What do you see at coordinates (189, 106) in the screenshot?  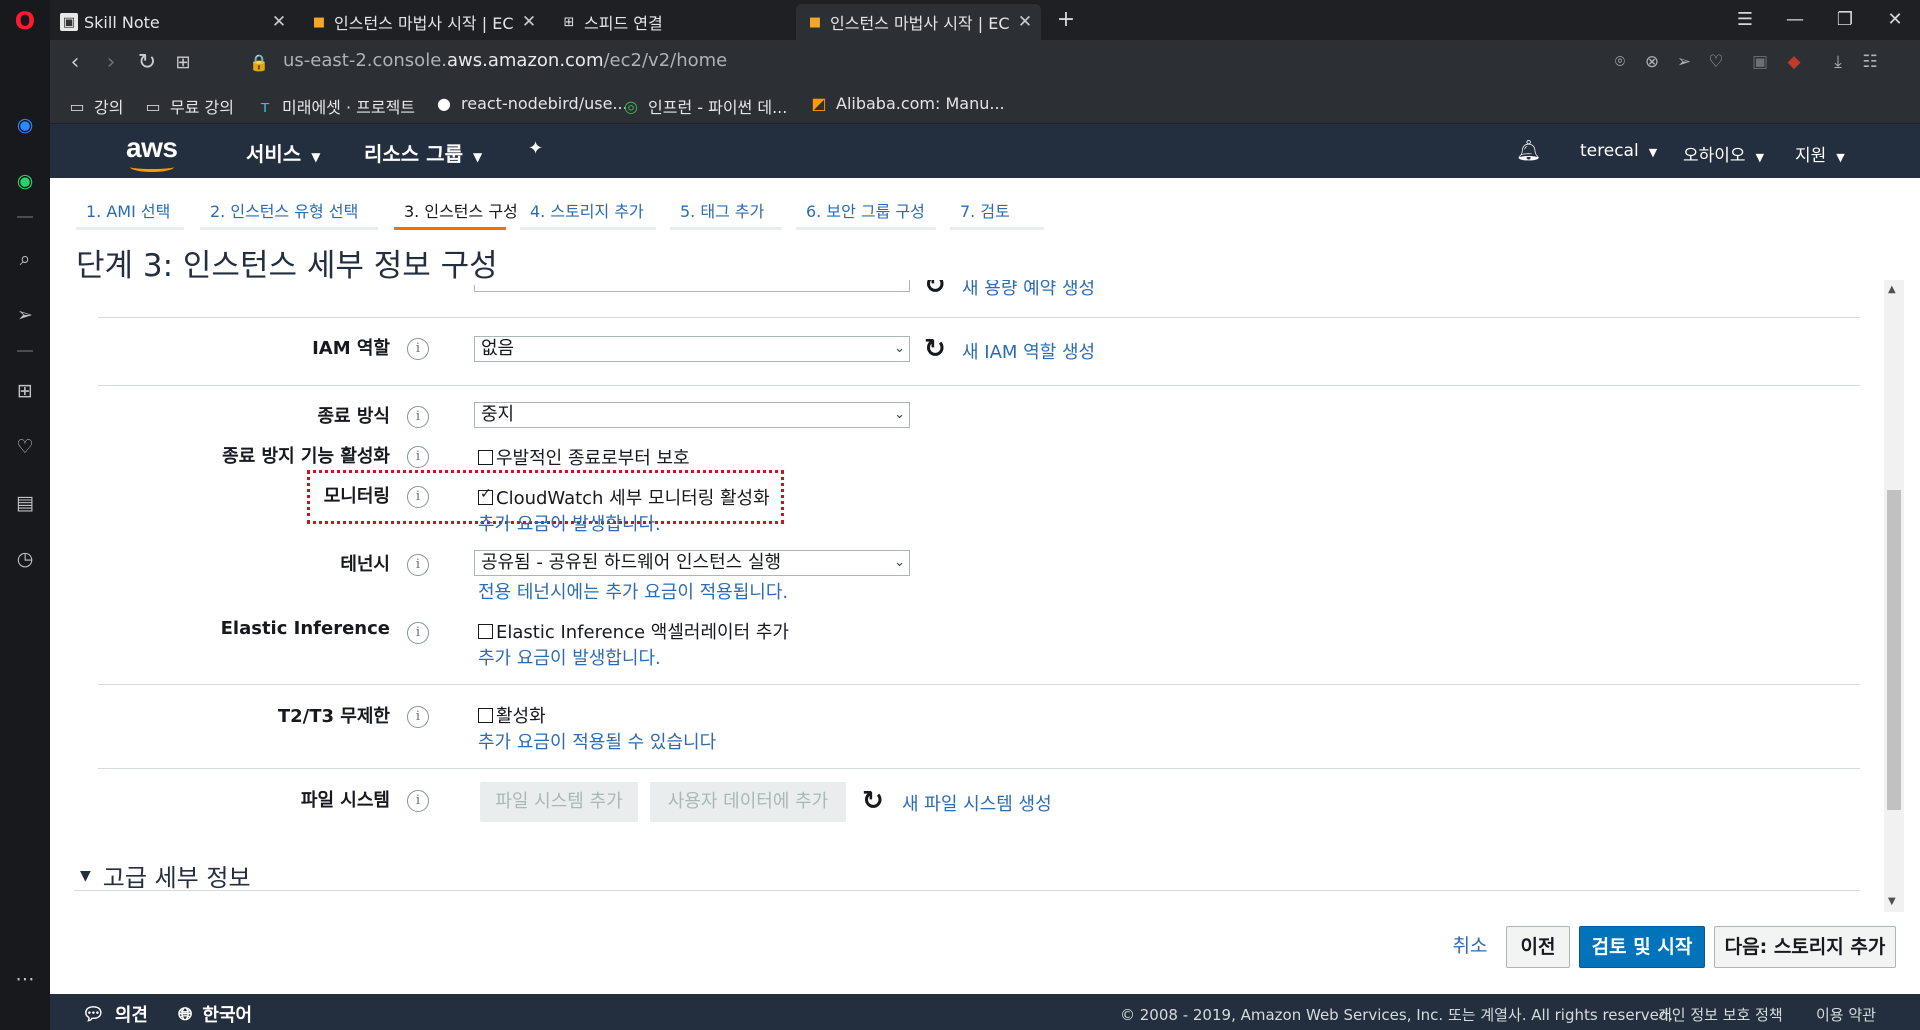 I see `bookmark-folder-free: ▭ 무료 강의` at bounding box center [189, 106].